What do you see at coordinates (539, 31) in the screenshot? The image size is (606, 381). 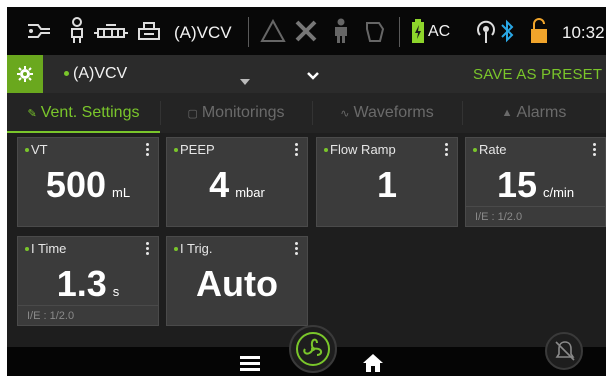 I see `lock-icon` at bounding box center [539, 31].